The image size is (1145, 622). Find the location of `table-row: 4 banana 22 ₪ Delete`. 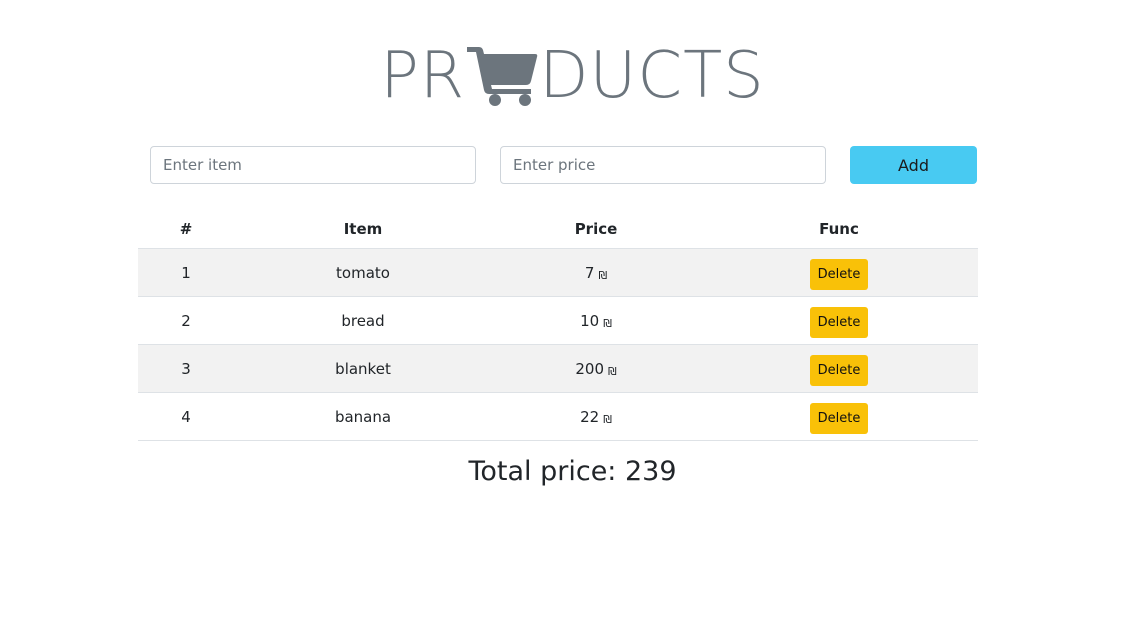

table-row: 4 banana 22 ₪ Delete is located at coordinates (558, 416).